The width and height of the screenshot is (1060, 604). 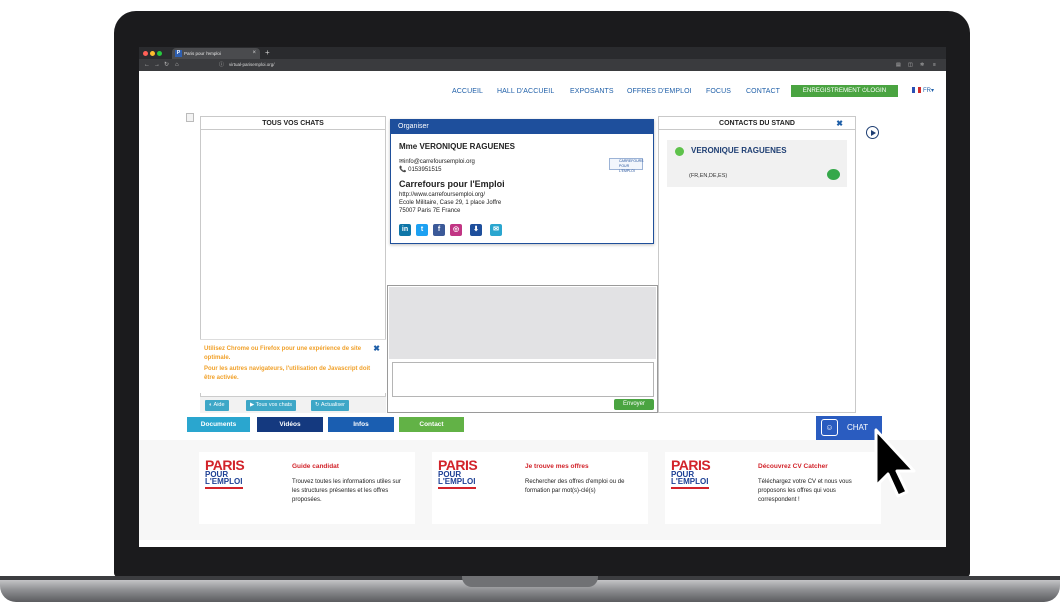 I want to click on settings-icon: ✲, so click(x=922, y=65).